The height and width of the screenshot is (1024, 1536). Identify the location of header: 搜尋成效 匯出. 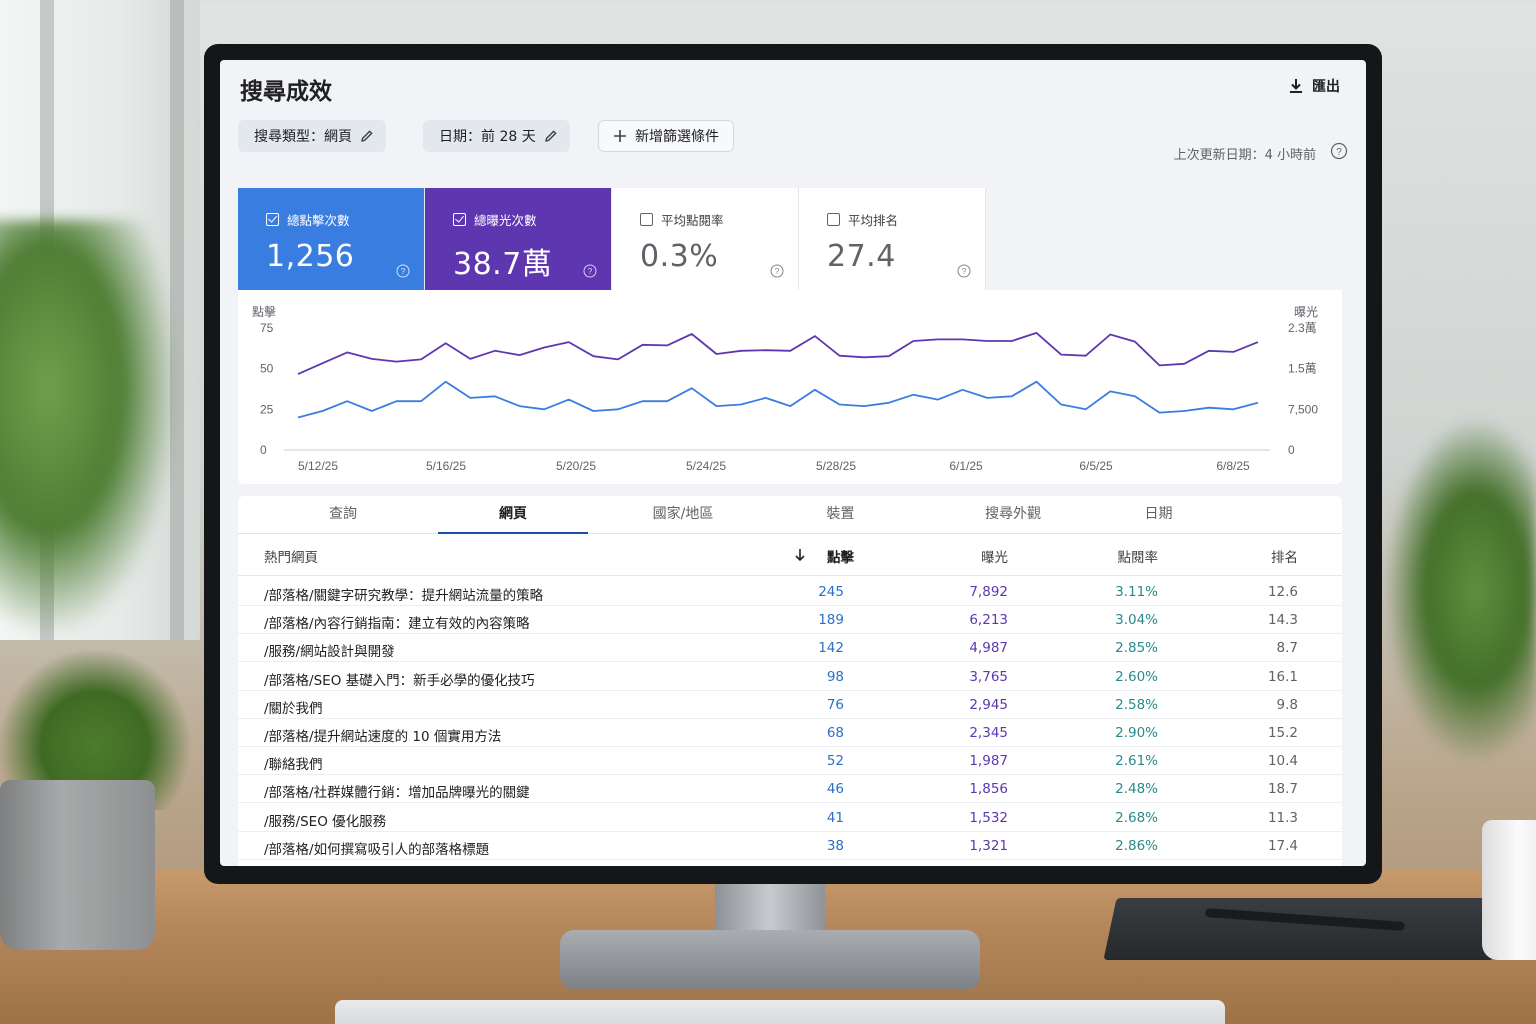
(793, 88).